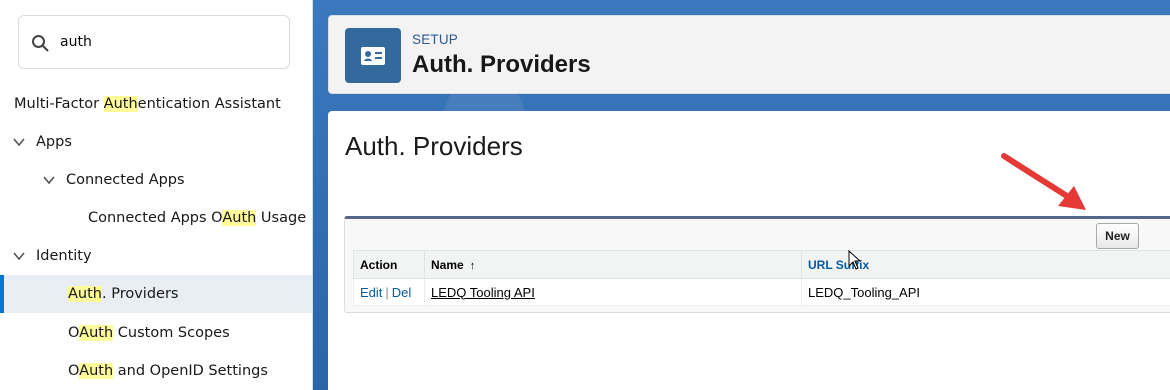  What do you see at coordinates (149, 333) in the screenshot?
I see `sidebar-item-label: OAuth Custom Scopes` at bounding box center [149, 333].